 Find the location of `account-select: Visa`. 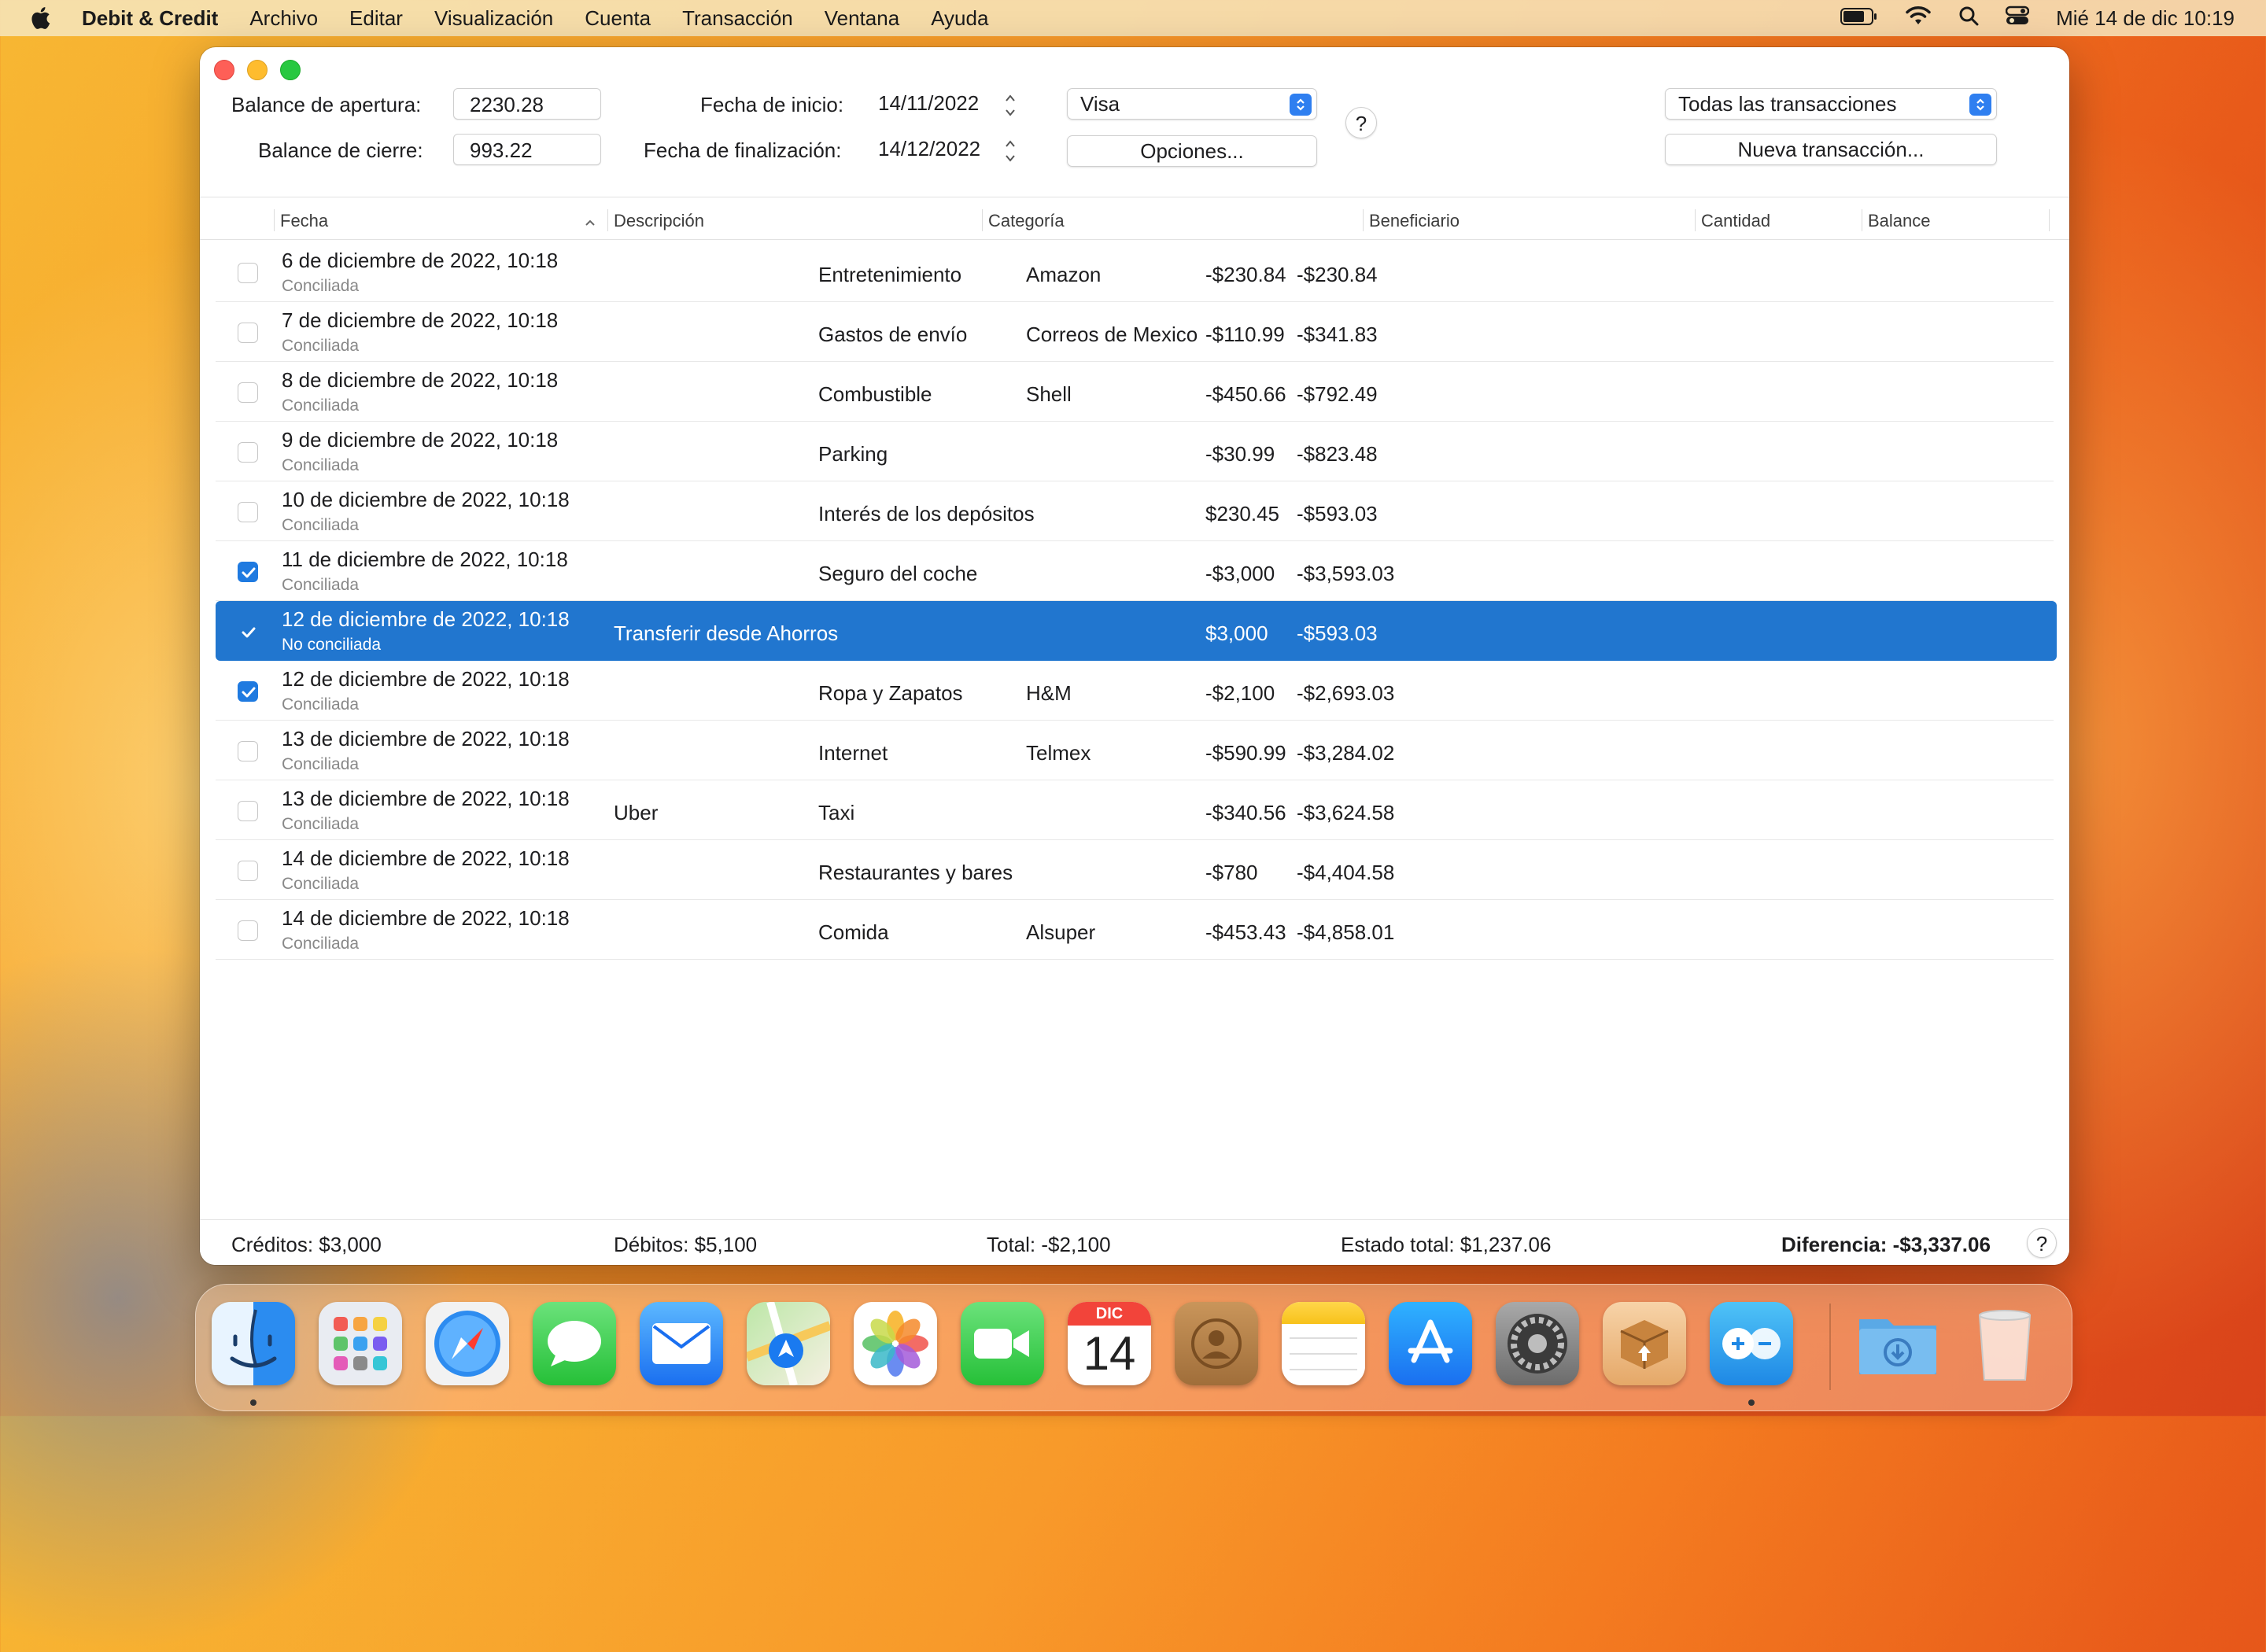

account-select: Visa is located at coordinates (1192, 104).